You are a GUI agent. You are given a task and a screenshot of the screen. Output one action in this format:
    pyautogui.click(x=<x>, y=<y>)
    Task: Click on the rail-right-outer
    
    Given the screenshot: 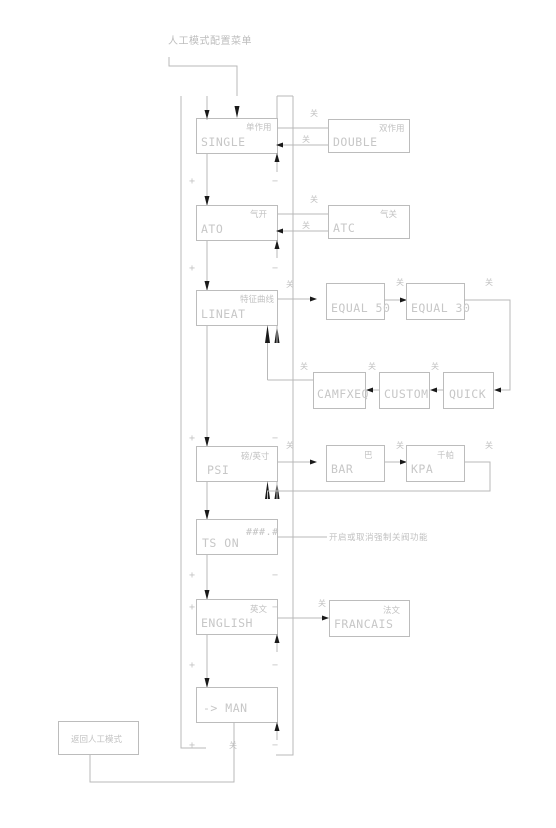 What is the action you would take?
    pyautogui.click(x=285, y=426)
    